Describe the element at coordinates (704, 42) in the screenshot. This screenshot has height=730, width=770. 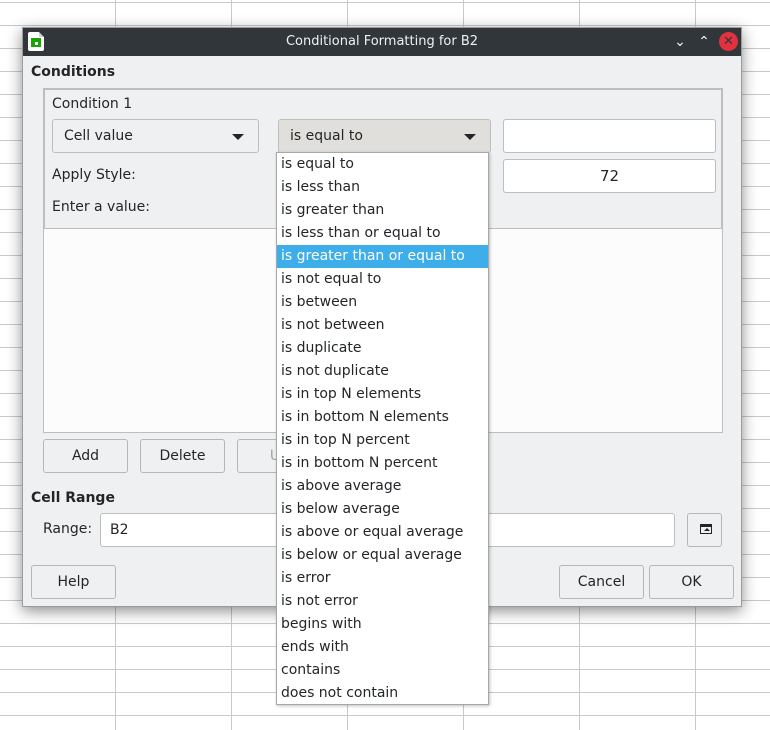
I see `maximize-icon: ⌃` at that location.